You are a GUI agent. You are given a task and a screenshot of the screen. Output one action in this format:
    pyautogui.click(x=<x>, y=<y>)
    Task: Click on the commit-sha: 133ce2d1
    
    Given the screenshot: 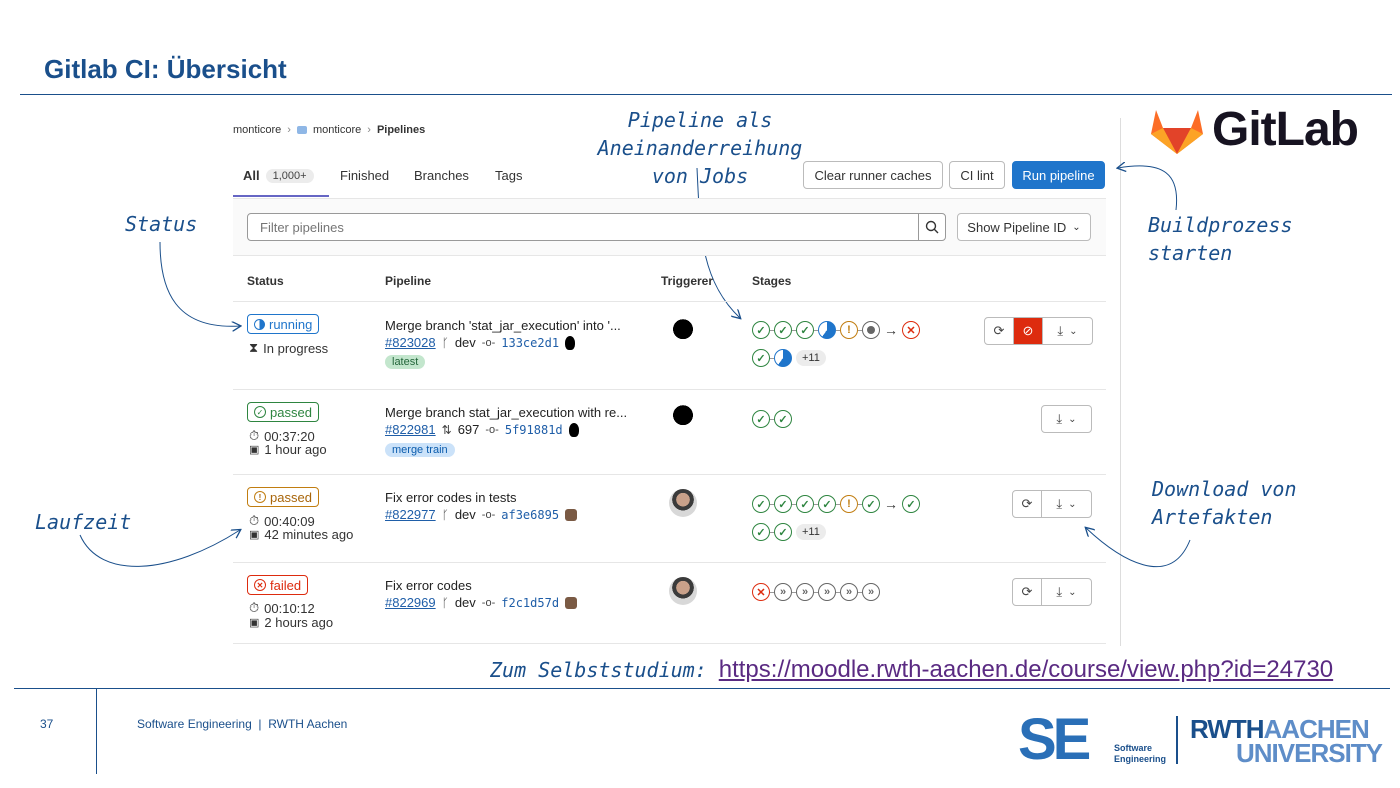 What is the action you would take?
    pyautogui.click(x=530, y=343)
    